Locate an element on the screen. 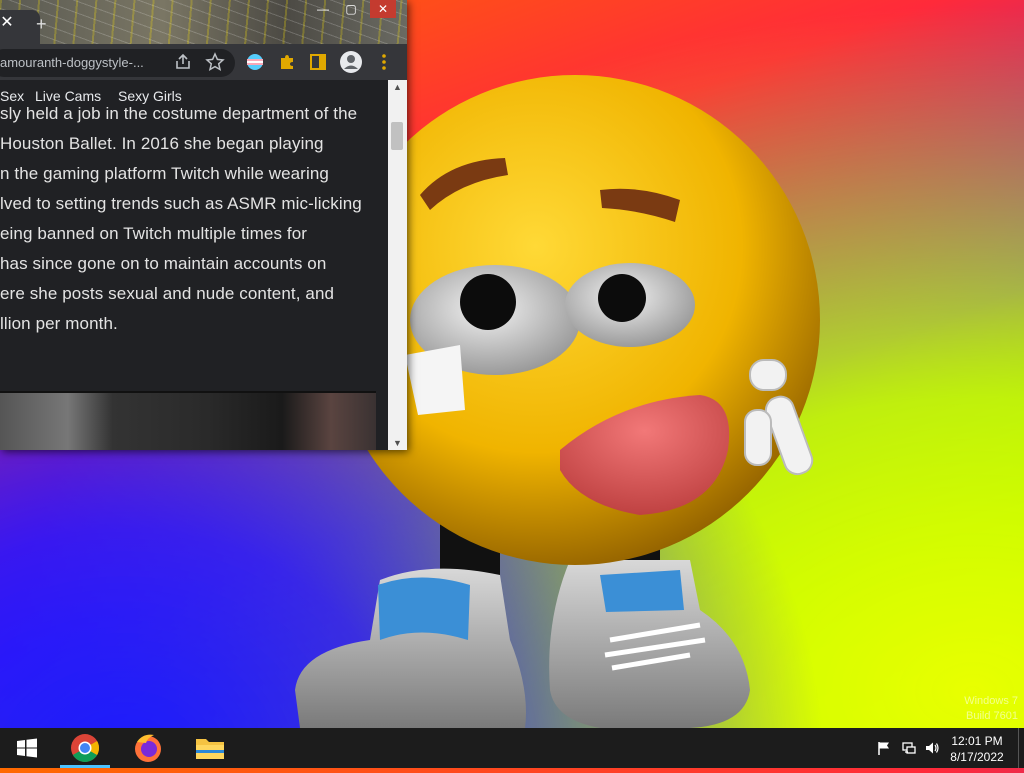  system-clock: 12:01 PM 8/17/2022 is located at coordinates (977, 749).